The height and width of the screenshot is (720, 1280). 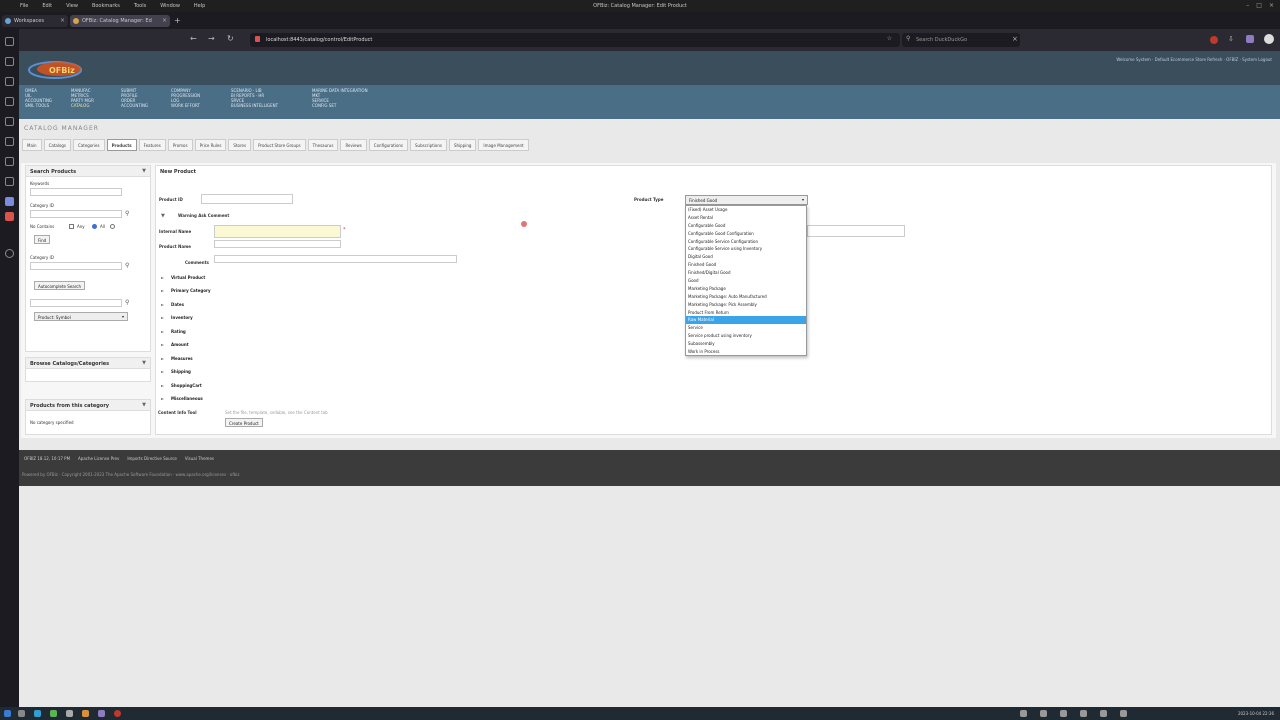 What do you see at coordinates (1023, 713) in the screenshot?
I see `tray-network-icon` at bounding box center [1023, 713].